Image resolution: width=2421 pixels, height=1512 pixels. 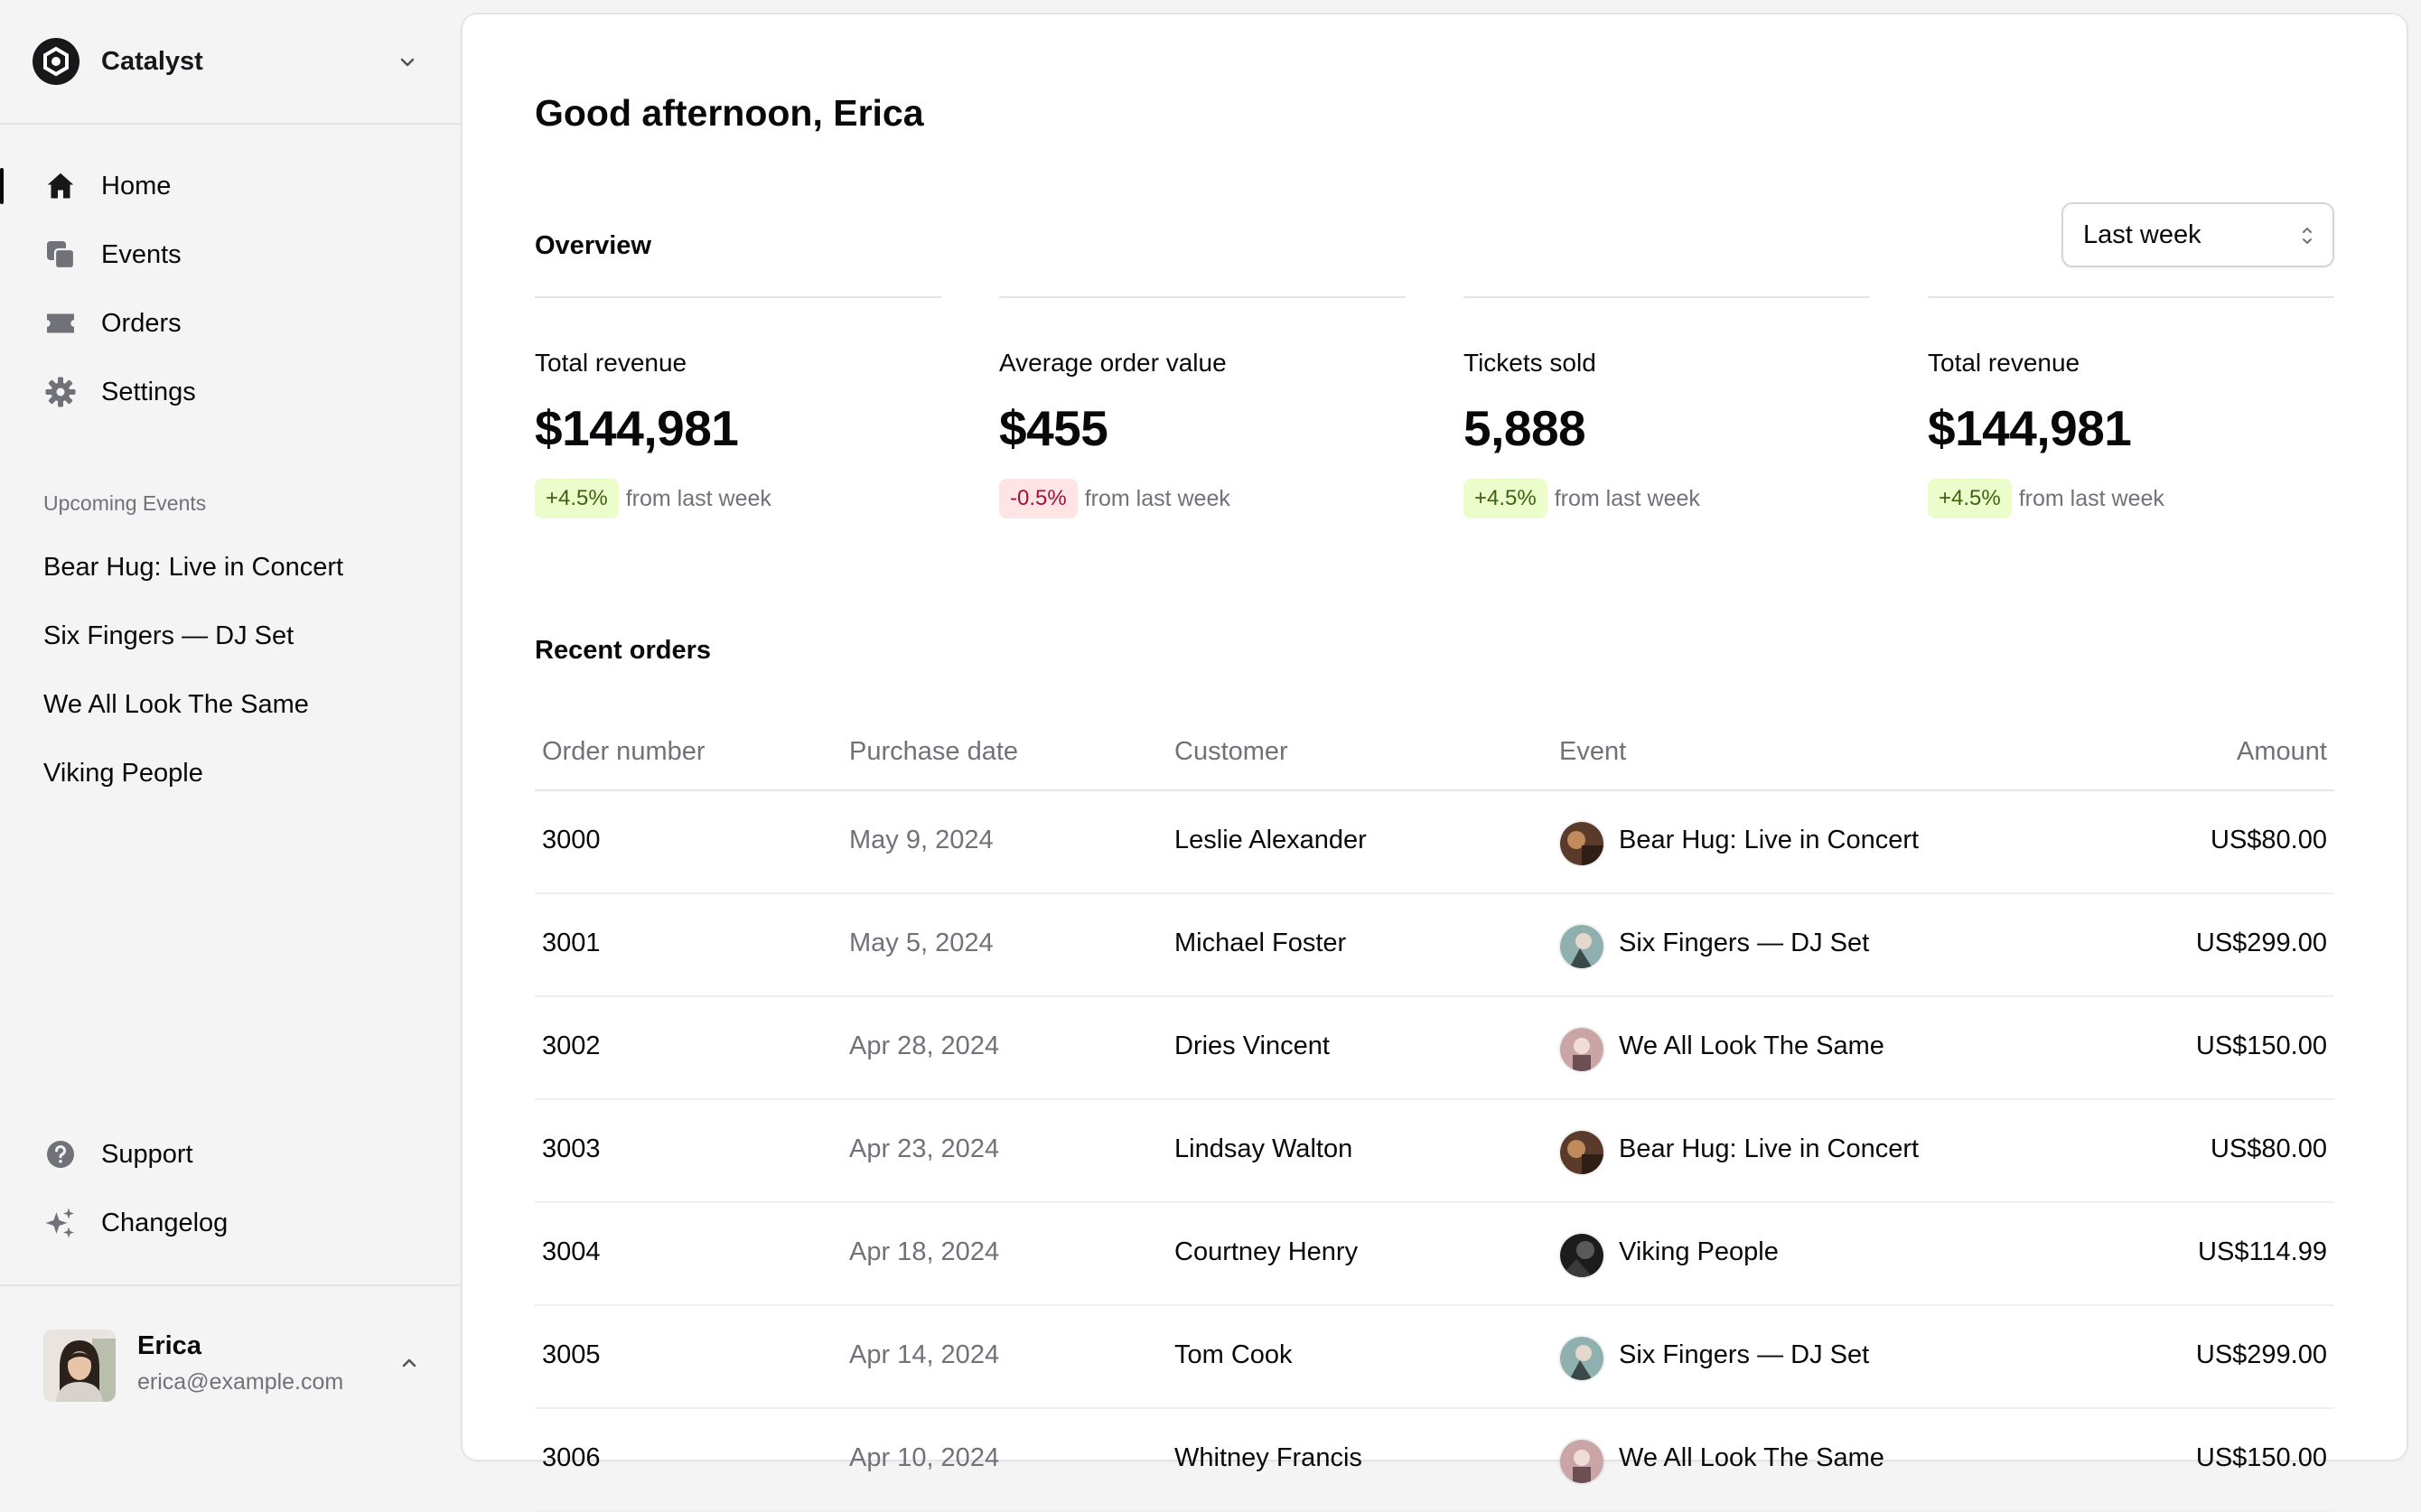 What do you see at coordinates (1038, 499) in the screenshot?
I see `change-badge: -0.5%` at bounding box center [1038, 499].